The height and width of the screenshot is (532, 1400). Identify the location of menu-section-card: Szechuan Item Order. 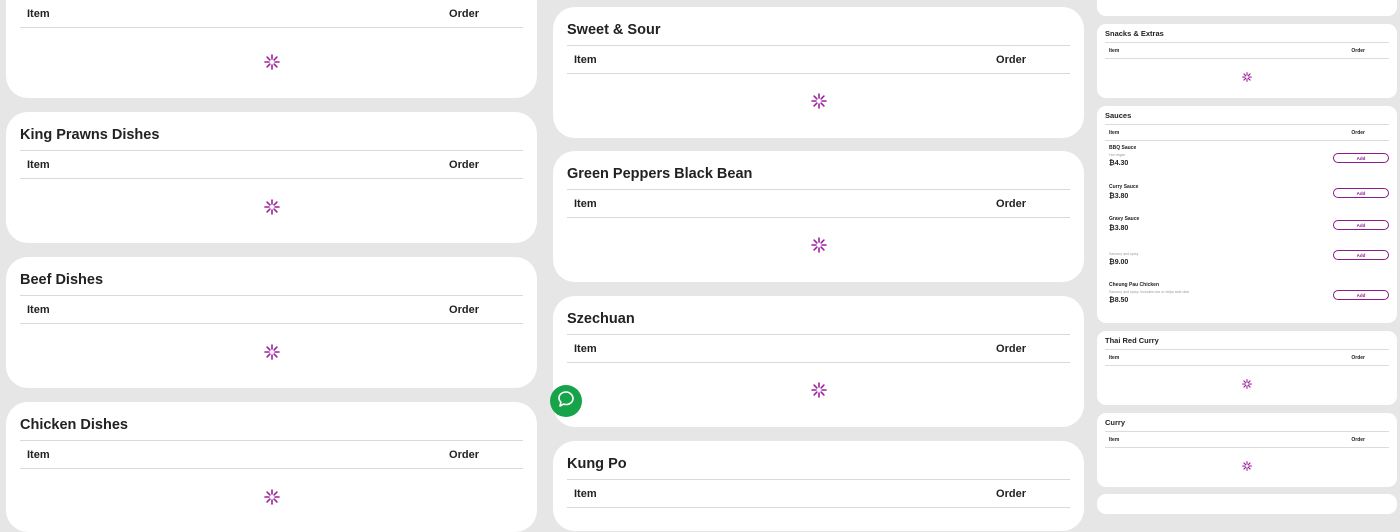
(818, 361).